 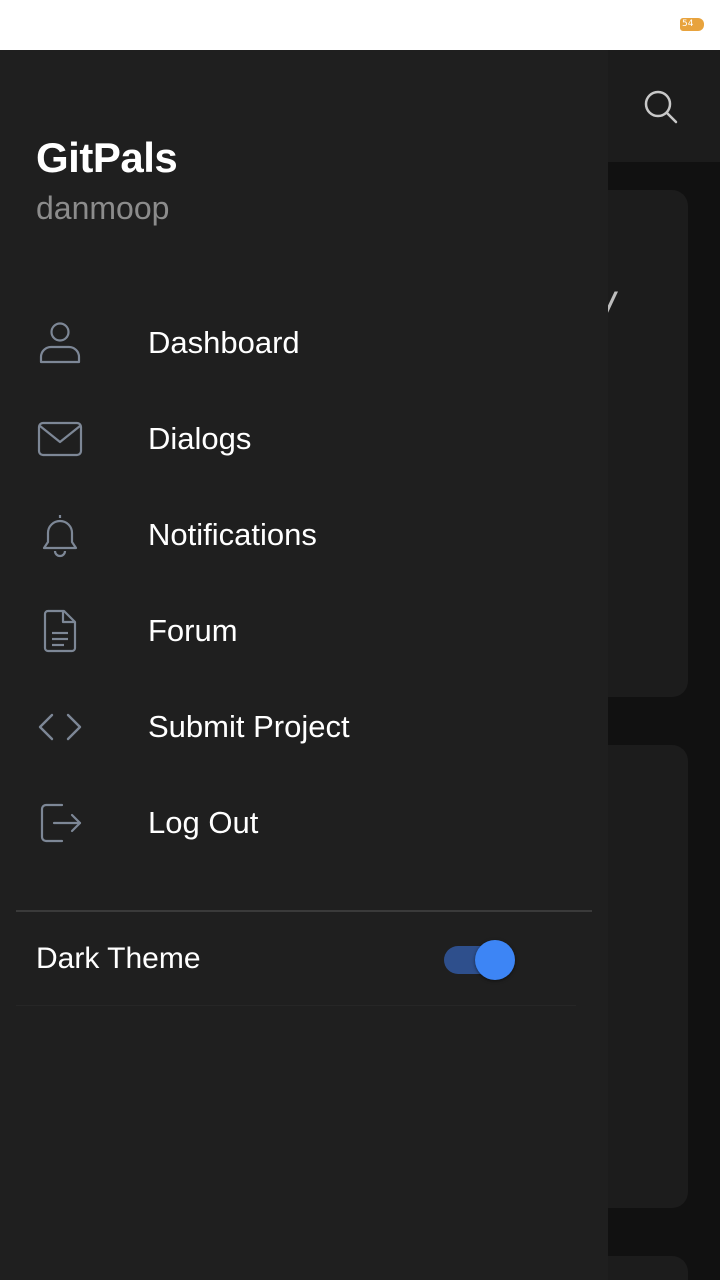 What do you see at coordinates (304, 823) in the screenshot?
I see `nav-item-log-out: Log Out` at bounding box center [304, 823].